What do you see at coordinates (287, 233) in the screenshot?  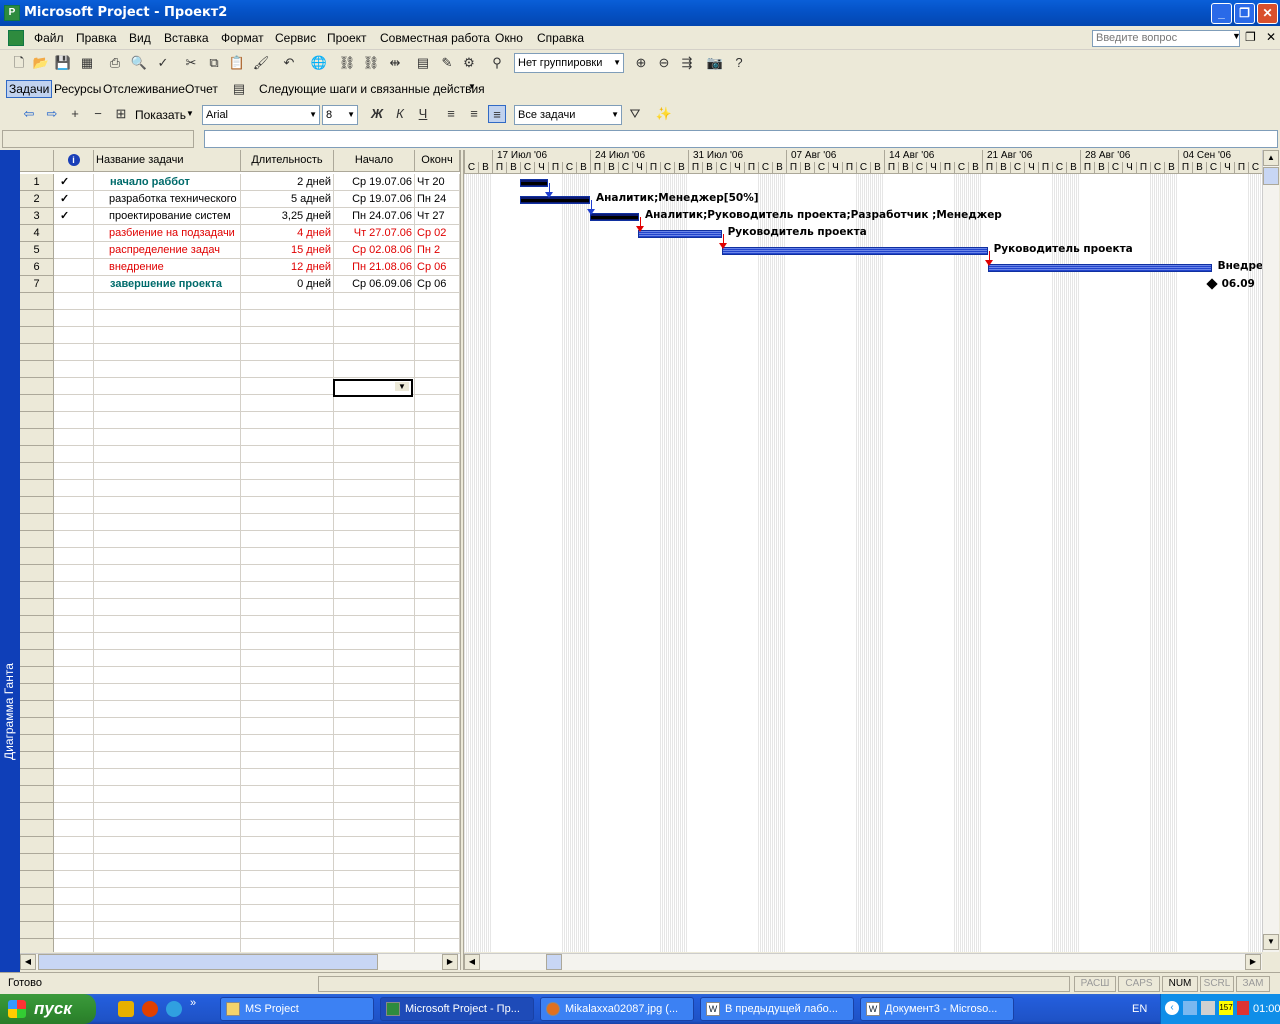 I see `duration-cell: 4 дней` at bounding box center [287, 233].